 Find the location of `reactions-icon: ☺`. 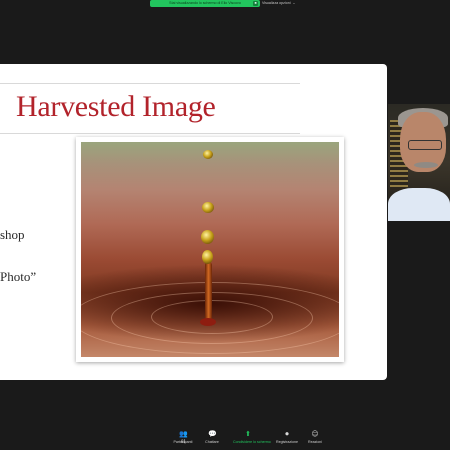

reactions-icon: ☺ is located at coordinates (315, 434).